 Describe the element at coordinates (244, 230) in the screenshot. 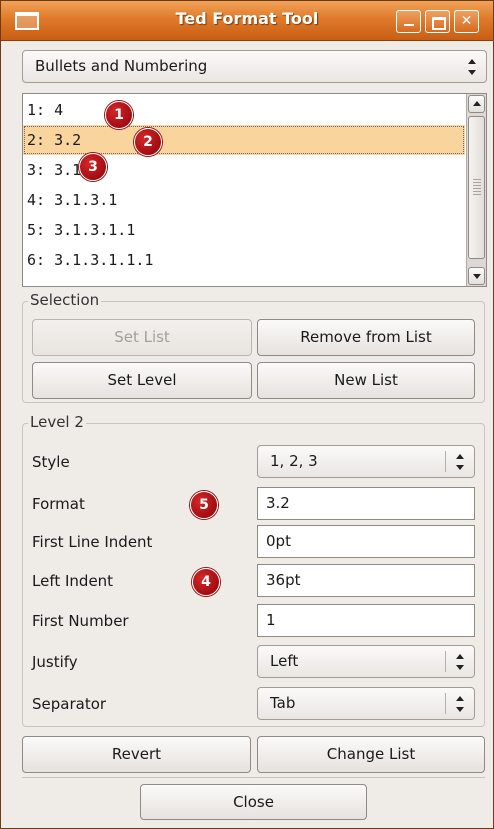

I see `list-item: 5: 3.1.3.1.1` at that location.